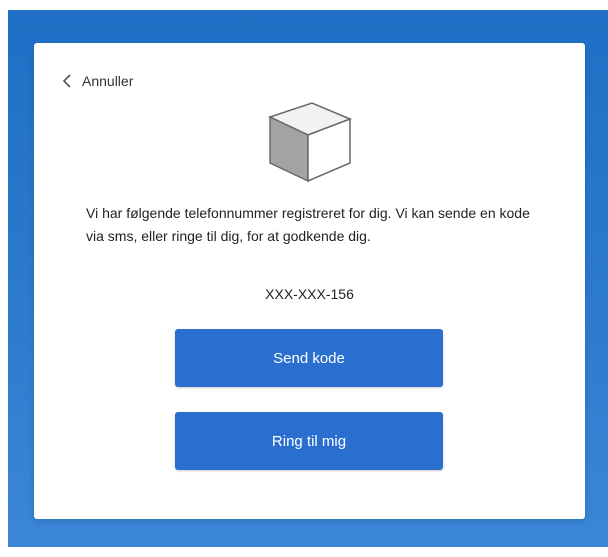 This screenshot has width=608, height=557. I want to click on cancel-link: Annuller, so click(96, 81).